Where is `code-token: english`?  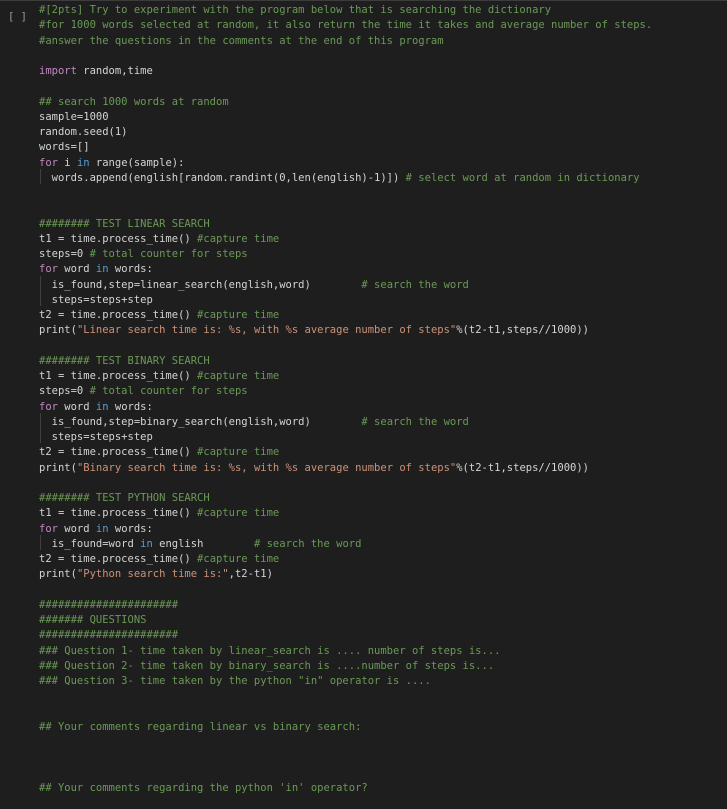
code-token: english is located at coordinates (203, 543).